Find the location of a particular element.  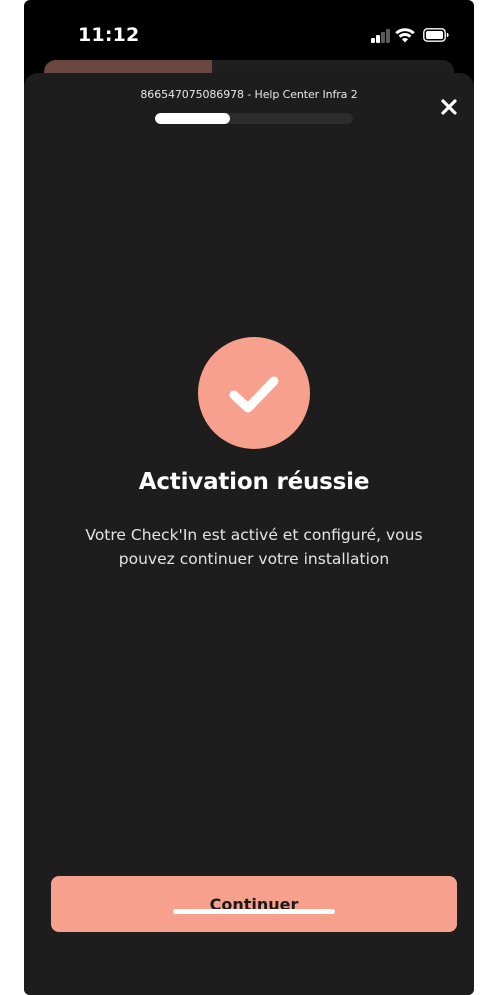

status-time: 11:12 is located at coordinates (109, 35).